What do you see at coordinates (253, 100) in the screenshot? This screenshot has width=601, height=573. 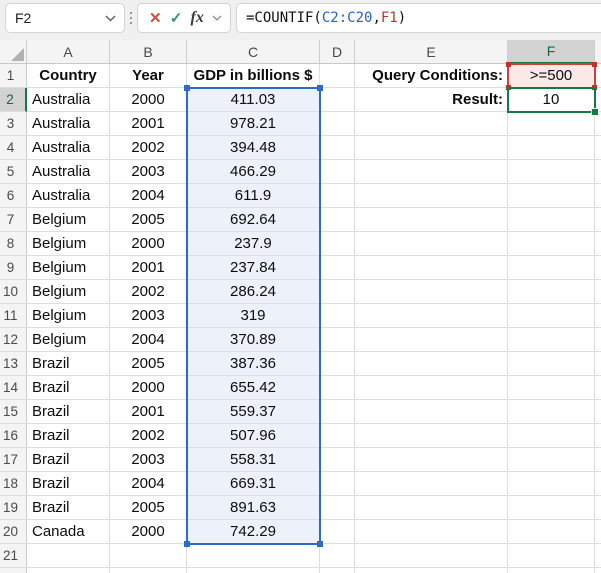 I see `cell: 411.03` at bounding box center [253, 100].